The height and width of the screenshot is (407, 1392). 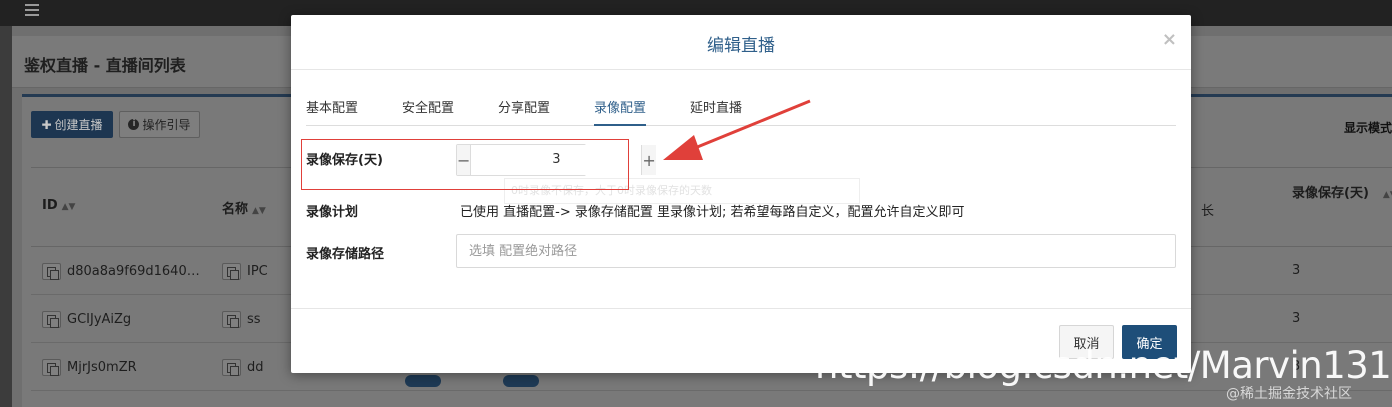 What do you see at coordinates (89, 367) in the screenshot?
I see `id-cell: MjrJs0mZR` at bounding box center [89, 367].